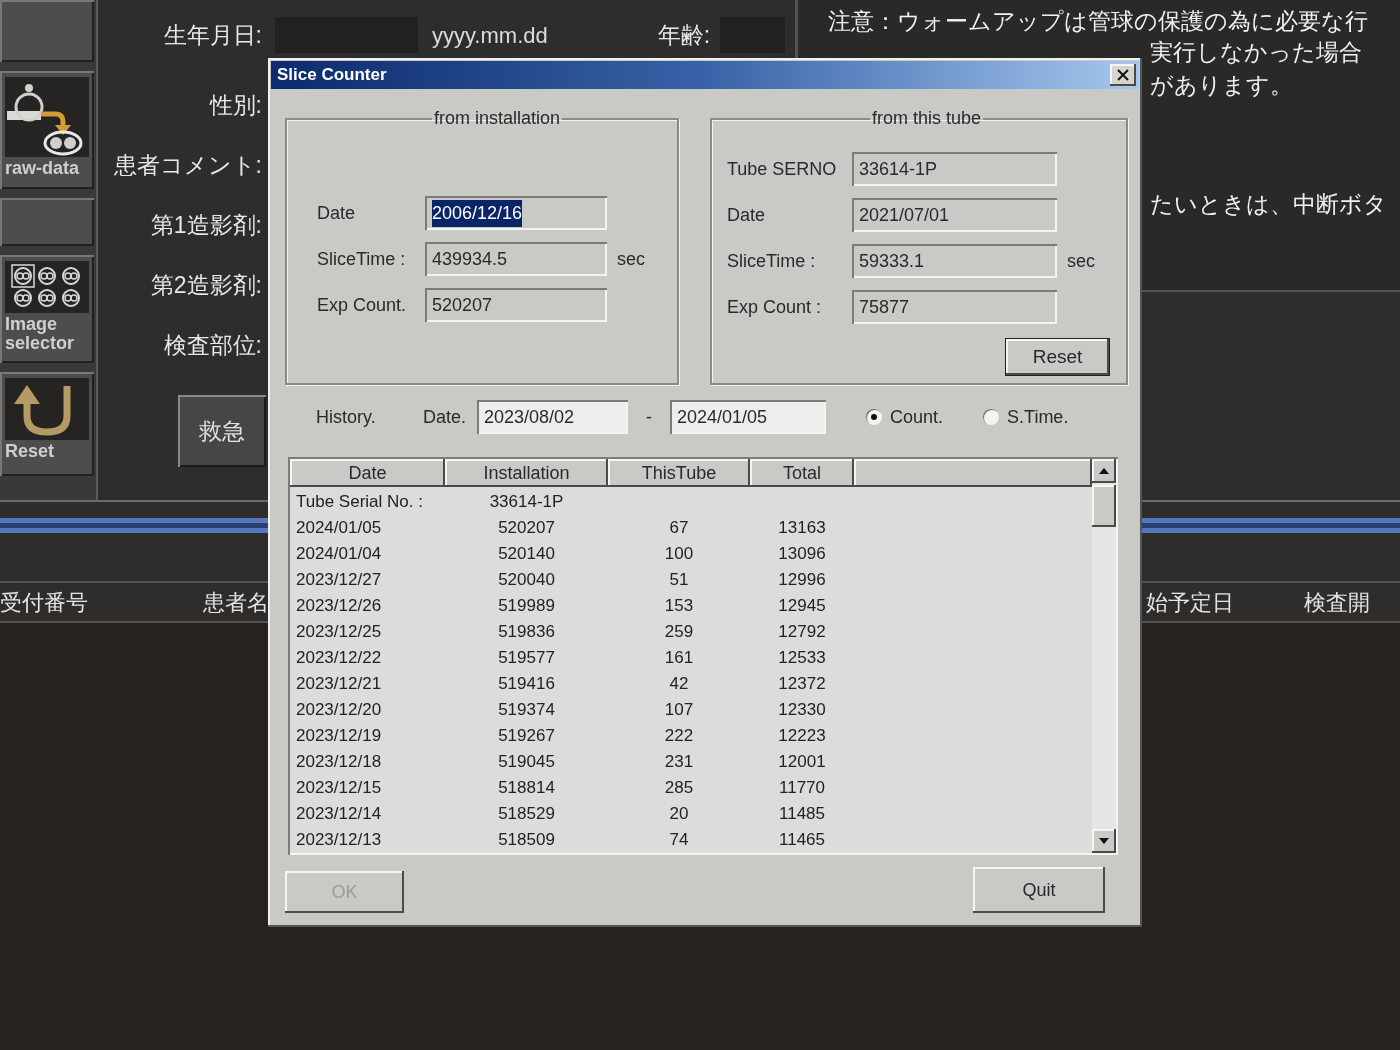 The width and height of the screenshot is (1400, 1050). I want to click on table-cell-text: 13163, so click(802, 528).